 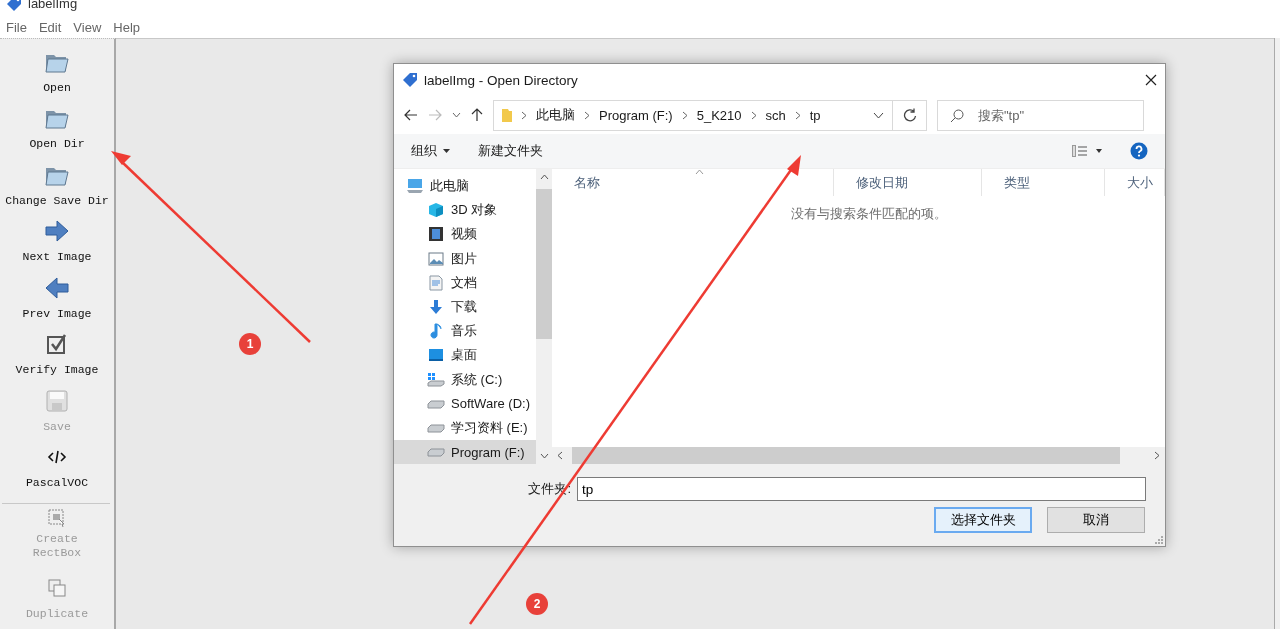 What do you see at coordinates (549, 489) in the screenshot?
I see `folder-label: 文件夹:` at bounding box center [549, 489].